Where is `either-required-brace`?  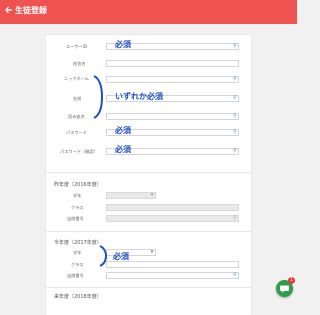 either-required-brace is located at coordinates (98, 97).